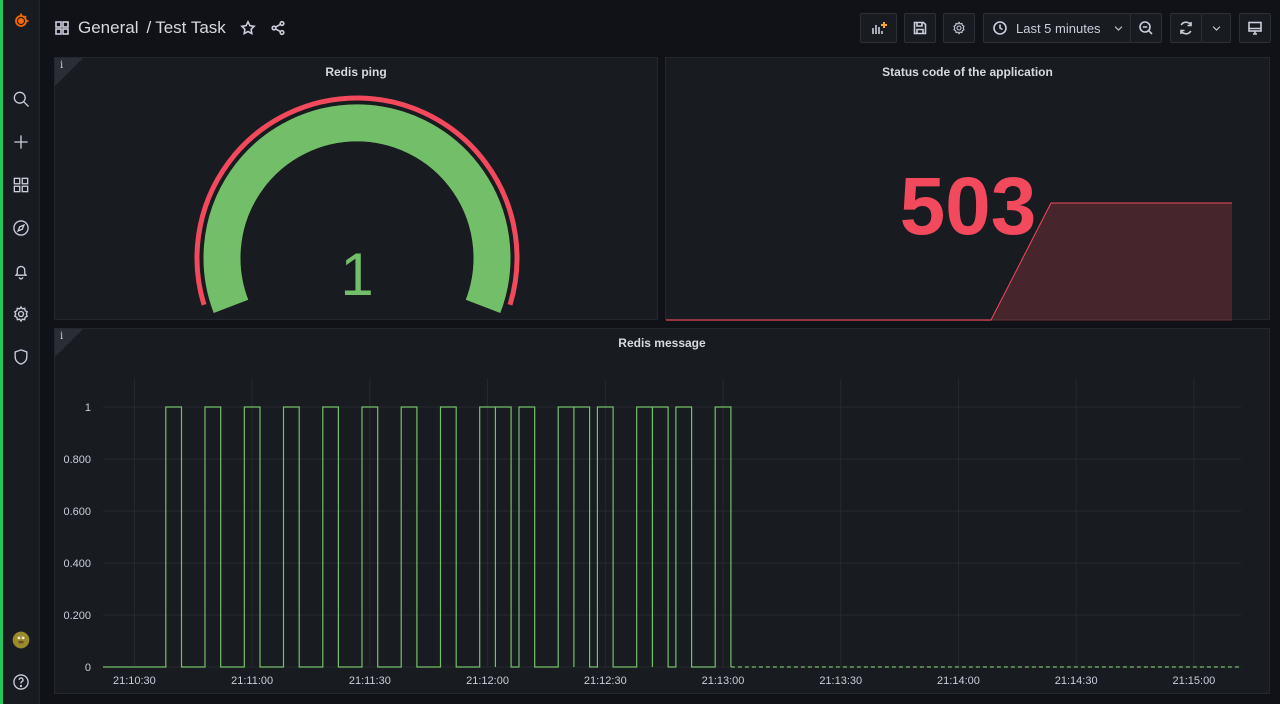 The height and width of the screenshot is (704, 1280). I want to click on gauge-value: 1, so click(356, 274).